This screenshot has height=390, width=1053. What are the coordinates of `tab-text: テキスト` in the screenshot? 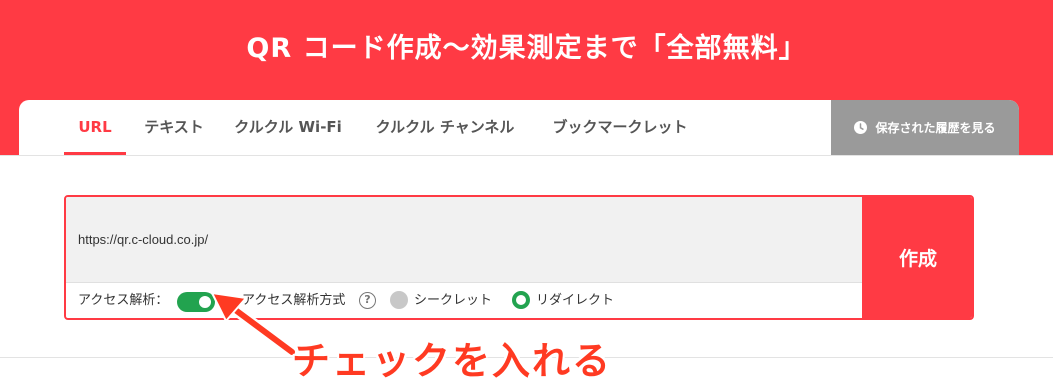 It's located at (174, 127).